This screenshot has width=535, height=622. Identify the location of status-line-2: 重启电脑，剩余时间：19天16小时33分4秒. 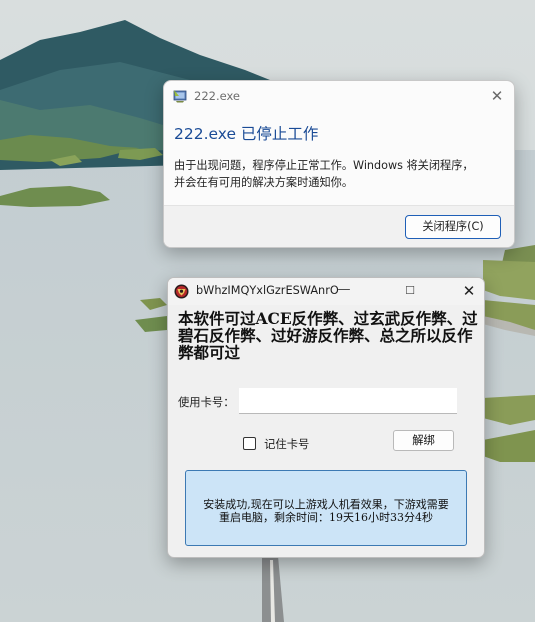
(326, 517).